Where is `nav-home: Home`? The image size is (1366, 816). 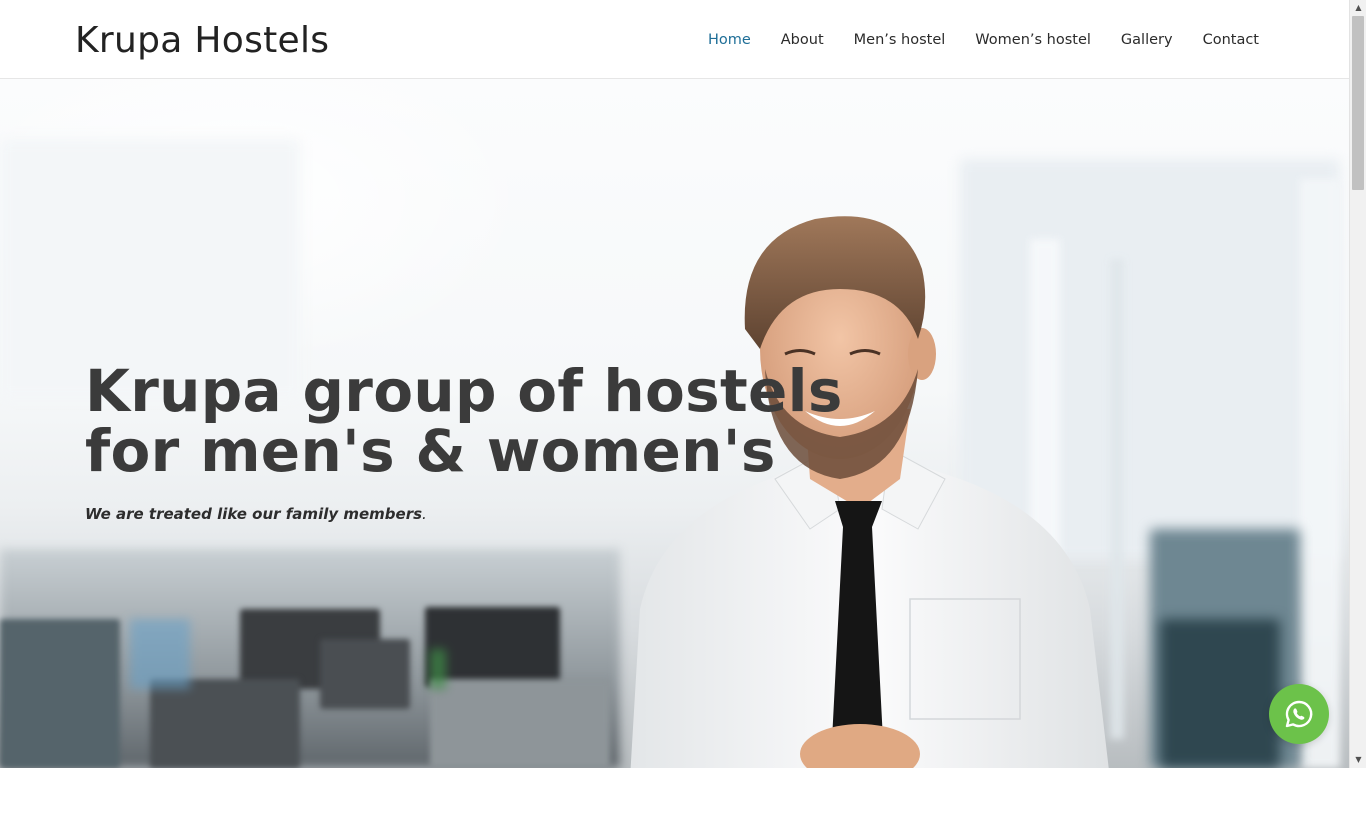 nav-home: Home is located at coordinates (729, 40).